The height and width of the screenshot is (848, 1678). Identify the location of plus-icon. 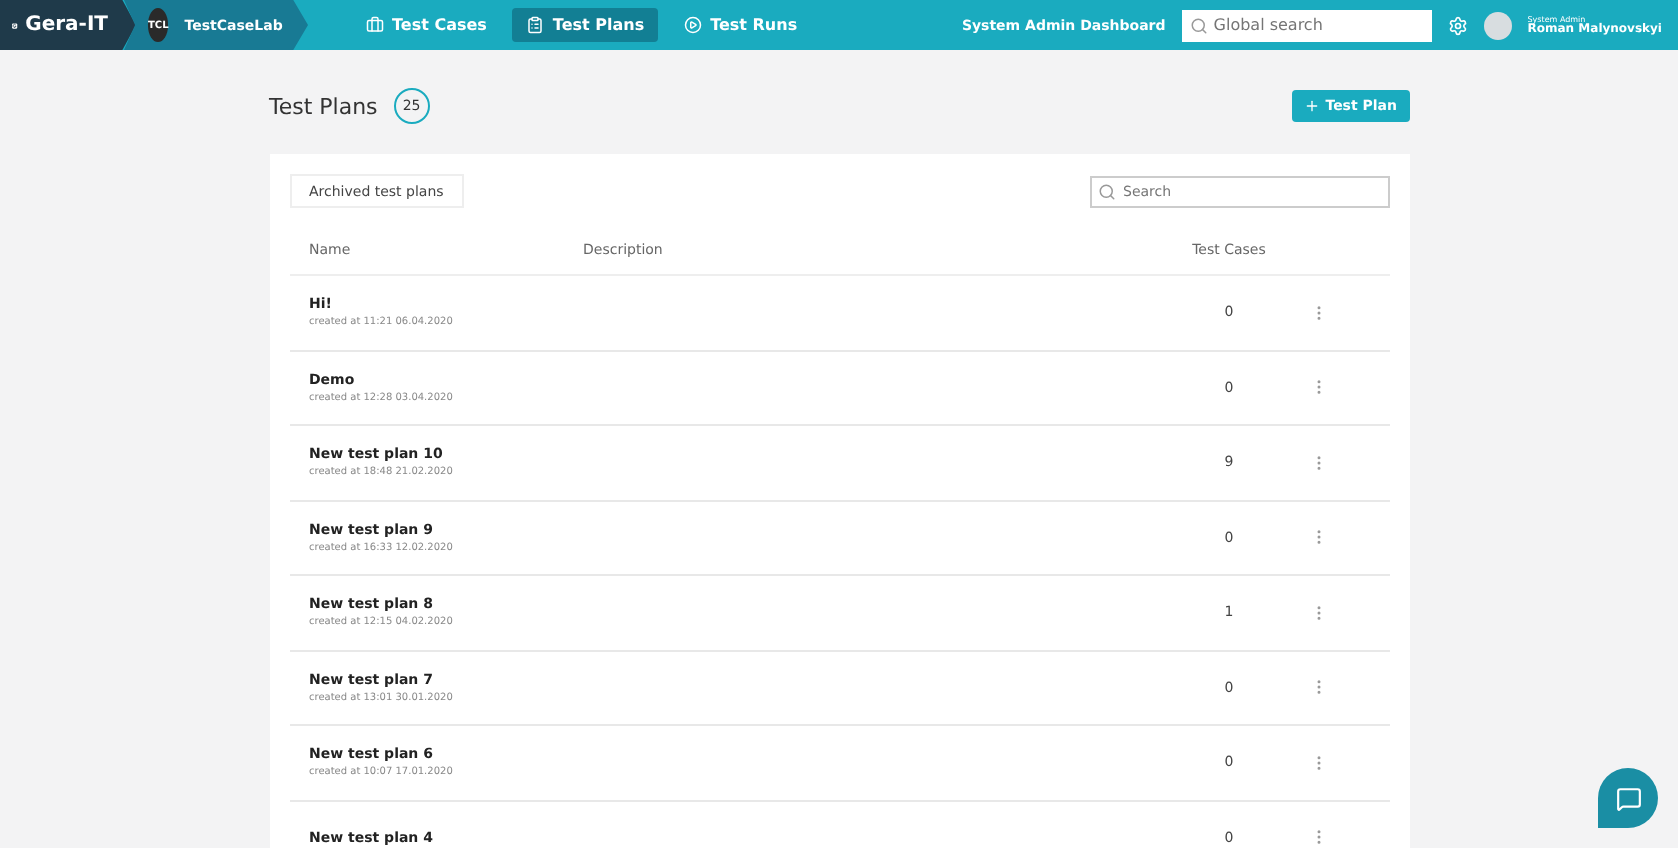
(1311, 106).